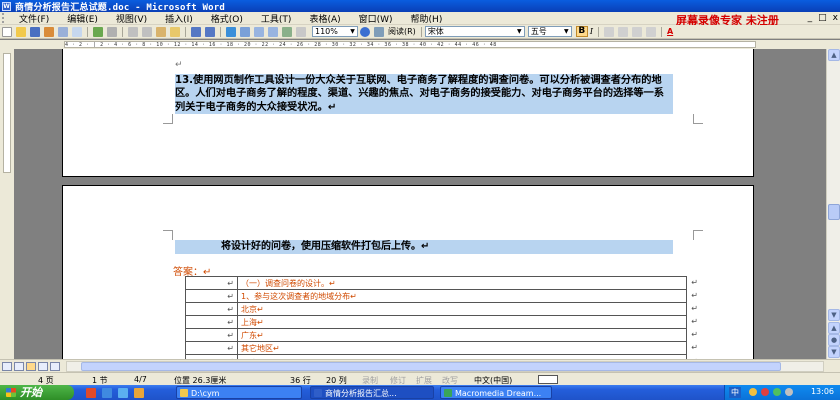 The image size is (840, 400). Describe the element at coordinates (98, 31) in the screenshot. I see `spelling-icon` at that location.